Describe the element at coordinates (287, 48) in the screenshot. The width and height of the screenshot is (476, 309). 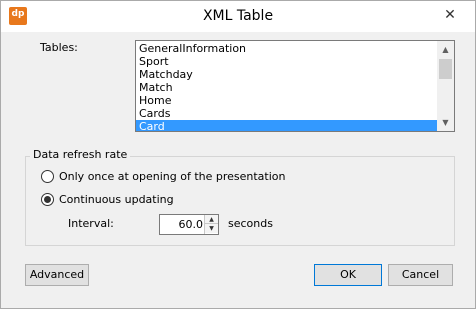
I see `list-item: GeneralInformation` at that location.